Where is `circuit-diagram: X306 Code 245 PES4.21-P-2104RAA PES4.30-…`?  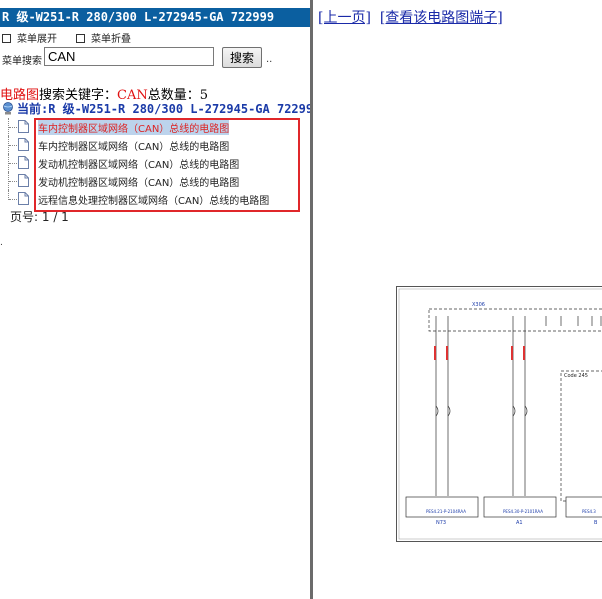
circuit-diagram: X306 Code 245 PES4.21-P-2104RAA PES4.30-… is located at coordinates (499, 415).